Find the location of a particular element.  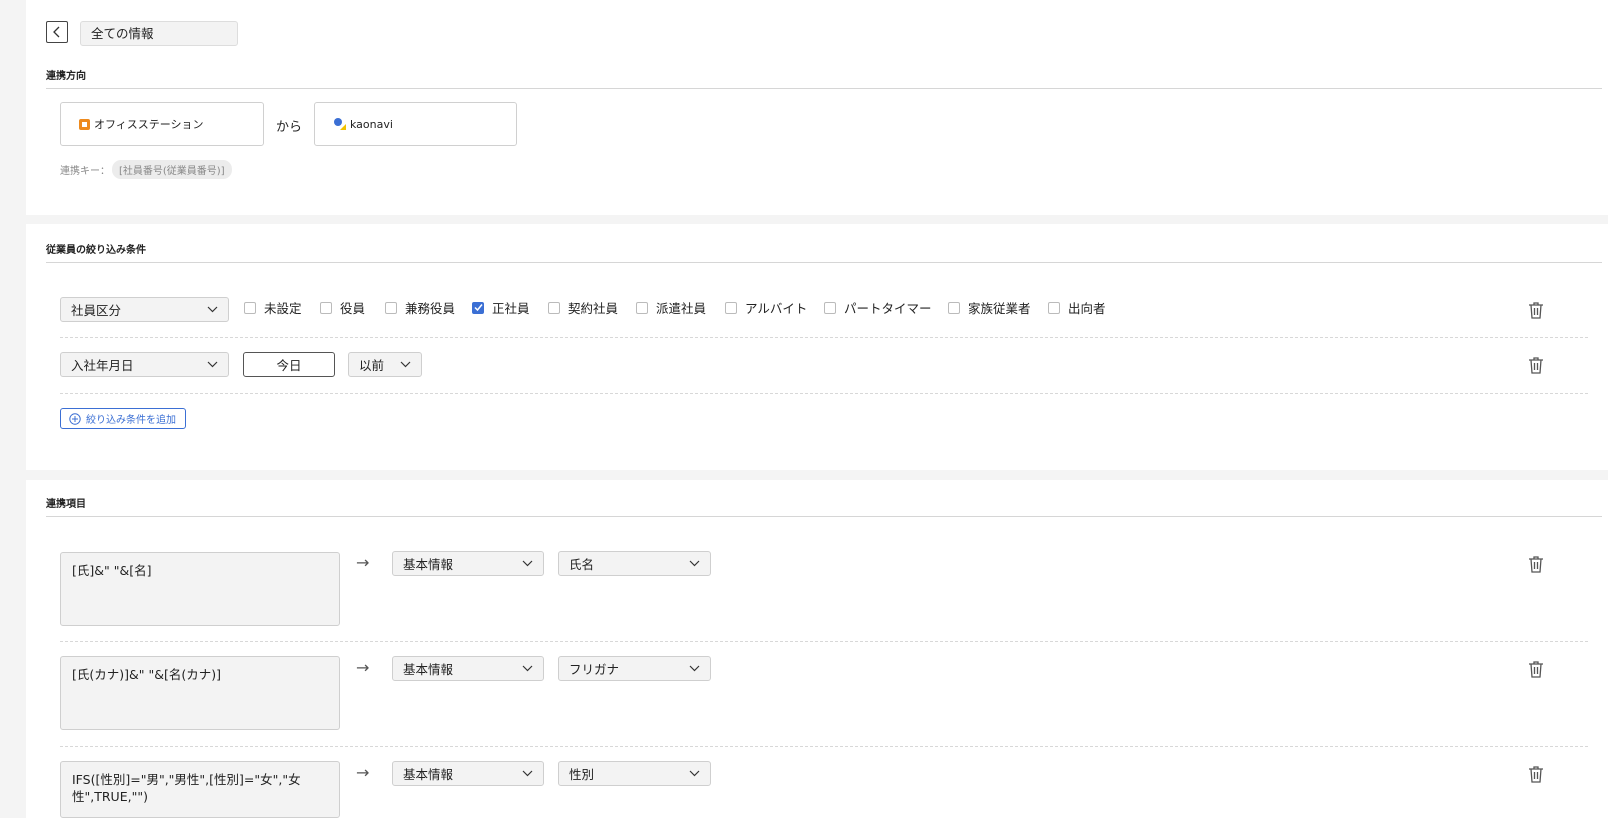

comparator-select: 以前 is located at coordinates (385, 364).